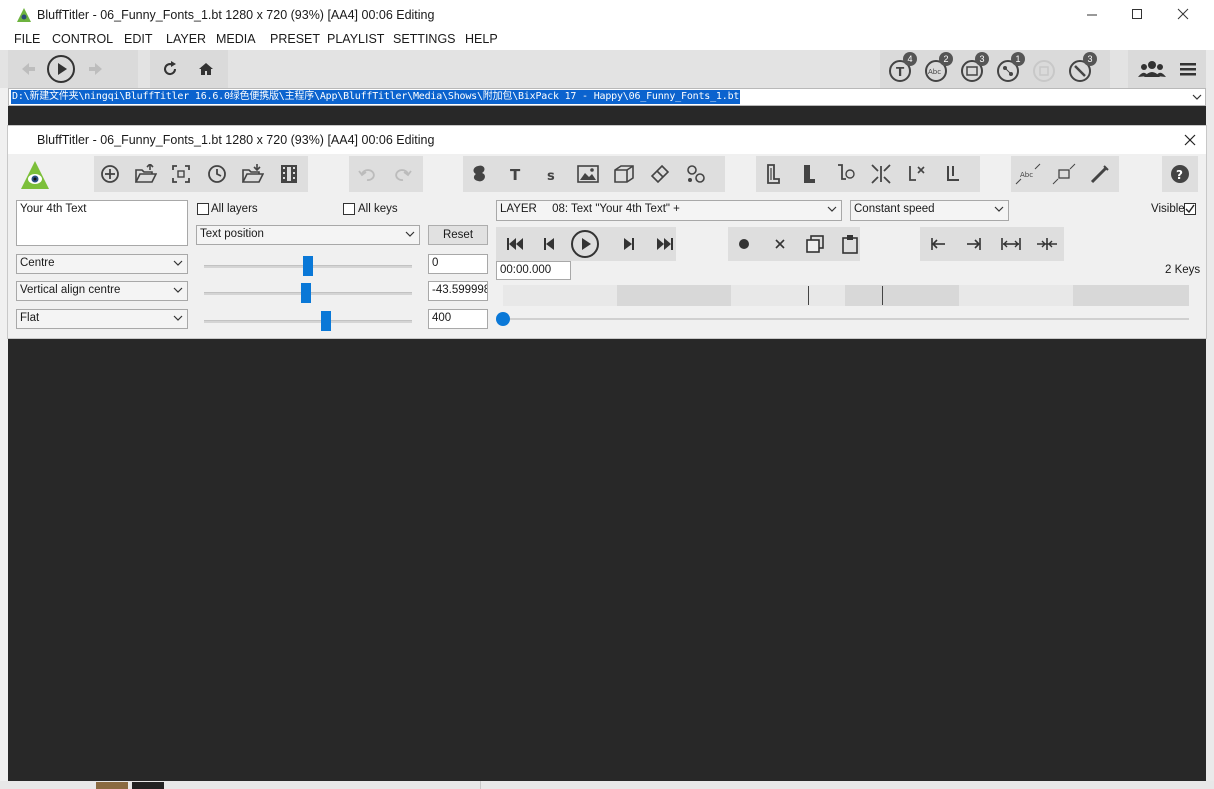  What do you see at coordinates (1047, 244) in the screenshot?
I see `shrink-keys-icon` at bounding box center [1047, 244].